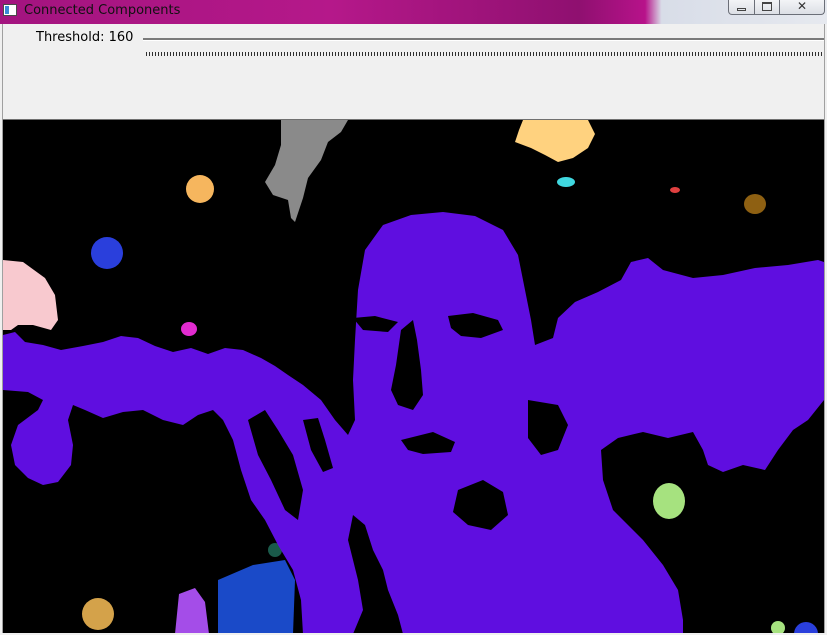 This screenshot has height=635, width=827. I want to click on threshold-label: Threshold: 160, so click(85, 37).